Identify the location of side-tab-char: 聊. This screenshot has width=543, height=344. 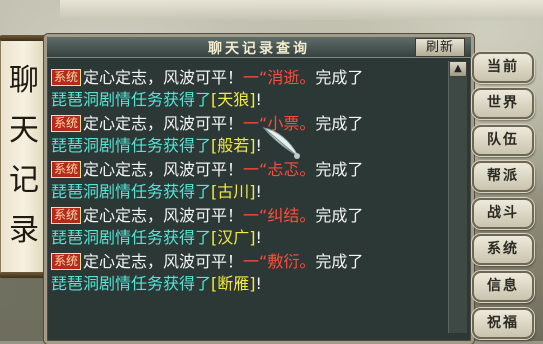
(24, 80).